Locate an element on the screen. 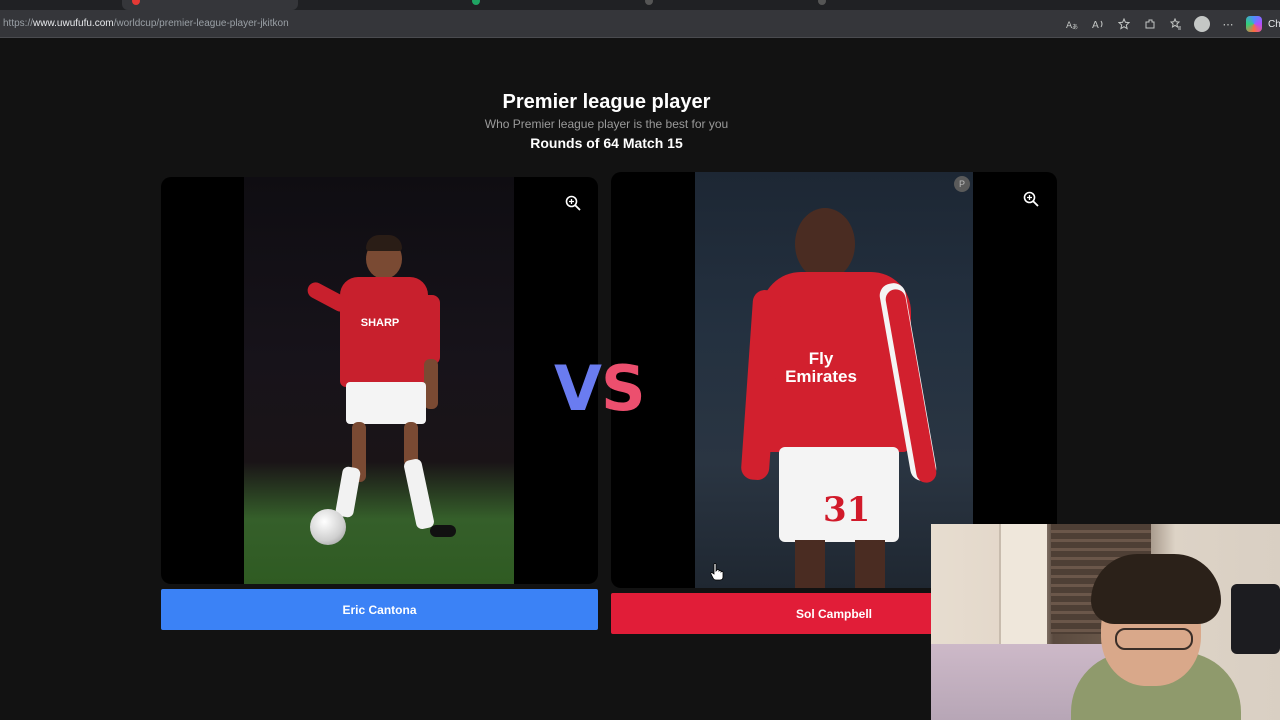 This screenshot has height=720, width=1280. football is located at coordinates (328, 527).